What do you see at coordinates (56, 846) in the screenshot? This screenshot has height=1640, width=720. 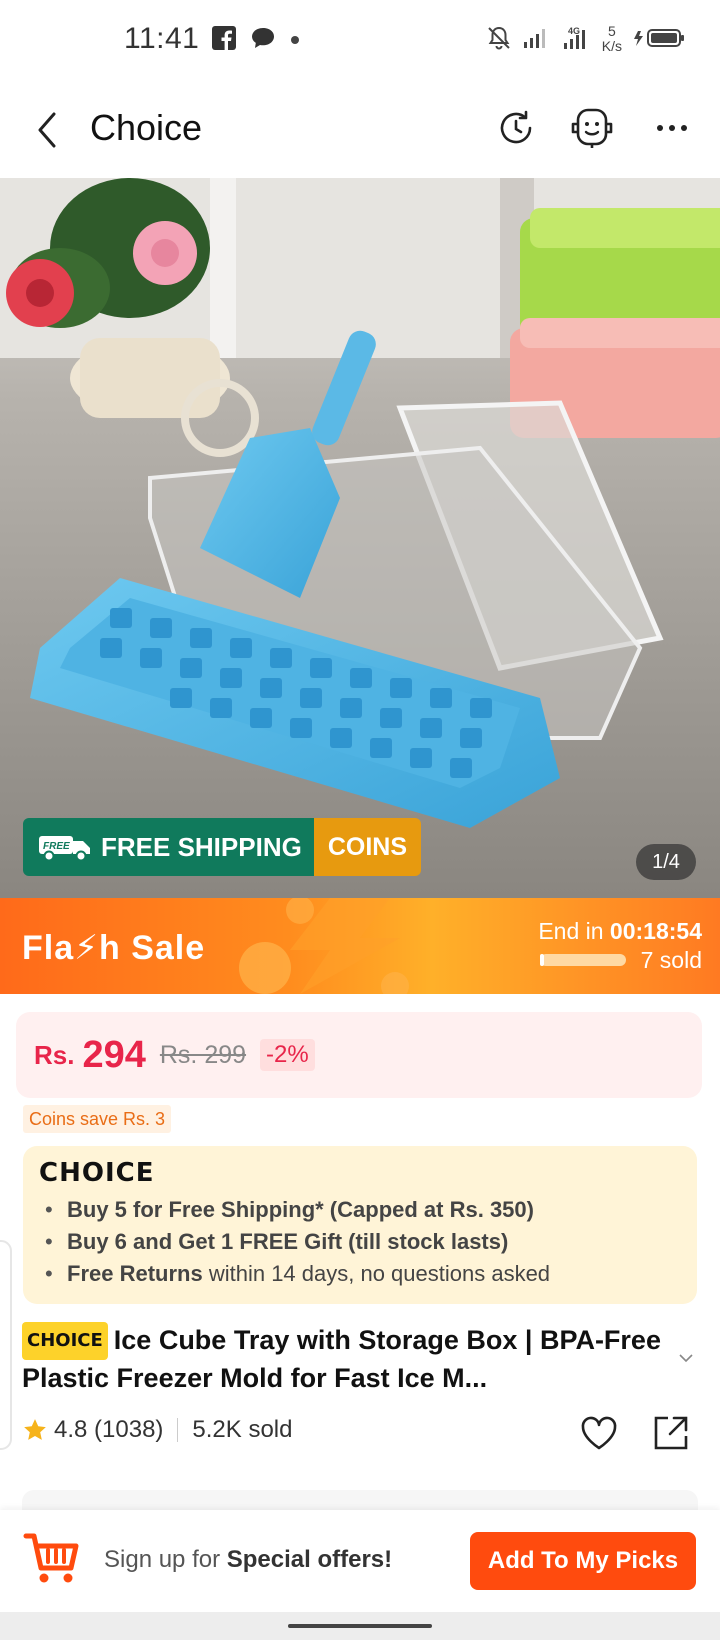 I see `svg-text: FREE` at bounding box center [56, 846].